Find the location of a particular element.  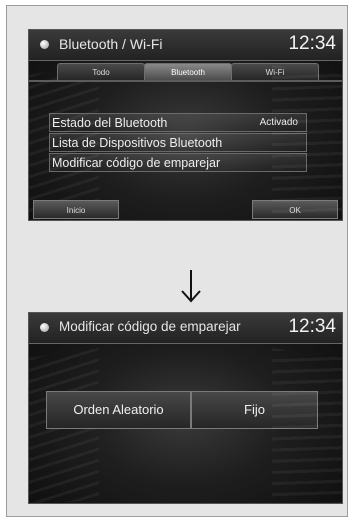

tab-wifi: Wi-Fi is located at coordinates (275, 71).